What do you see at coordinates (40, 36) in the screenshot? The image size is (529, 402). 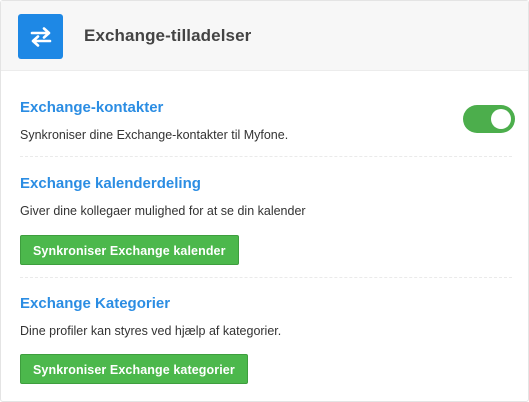 I see `swap-arrows-icon` at bounding box center [40, 36].